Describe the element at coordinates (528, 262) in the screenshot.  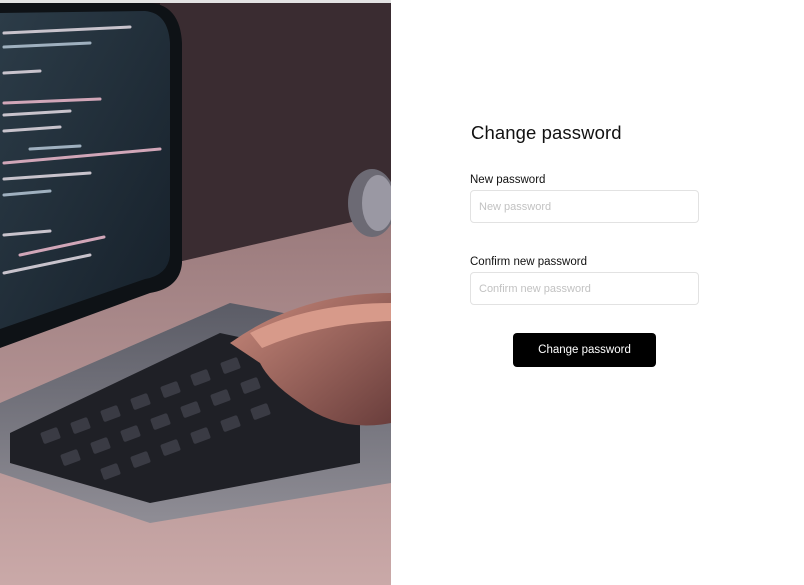
I see `confirm-password-label: Confirm new password` at that location.